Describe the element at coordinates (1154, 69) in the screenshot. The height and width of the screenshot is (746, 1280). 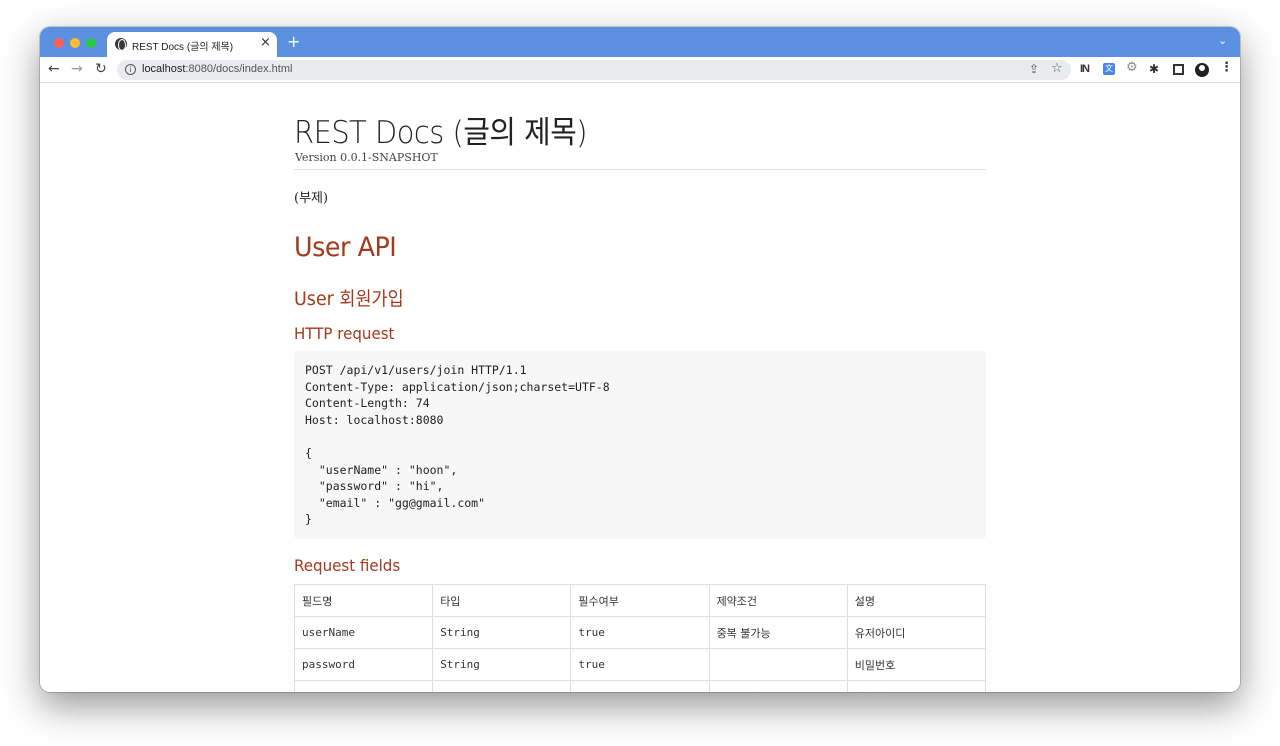
I see `extensions-puzzle-icon: ✱` at that location.